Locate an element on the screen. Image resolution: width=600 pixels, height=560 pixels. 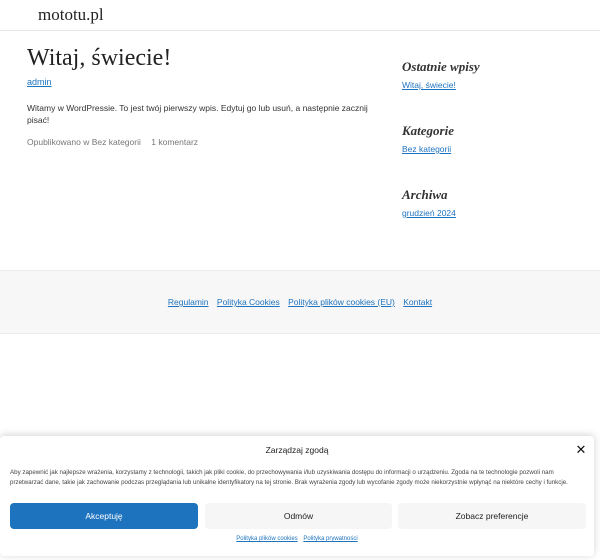
deny-button: Odmów is located at coordinates (298, 516).